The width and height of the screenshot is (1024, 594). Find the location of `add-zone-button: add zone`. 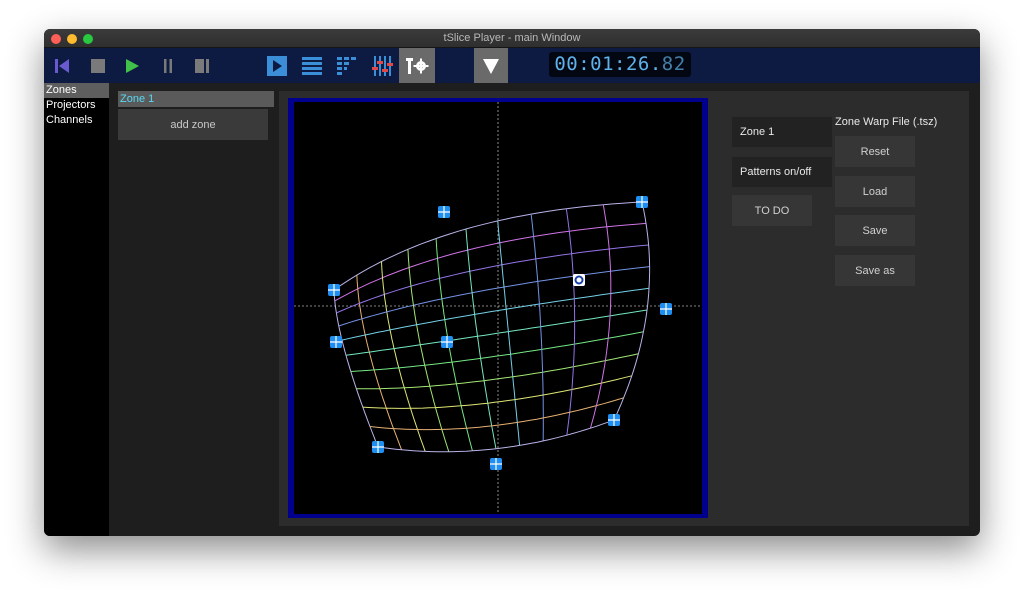

add-zone-button: add zone is located at coordinates (193, 124).